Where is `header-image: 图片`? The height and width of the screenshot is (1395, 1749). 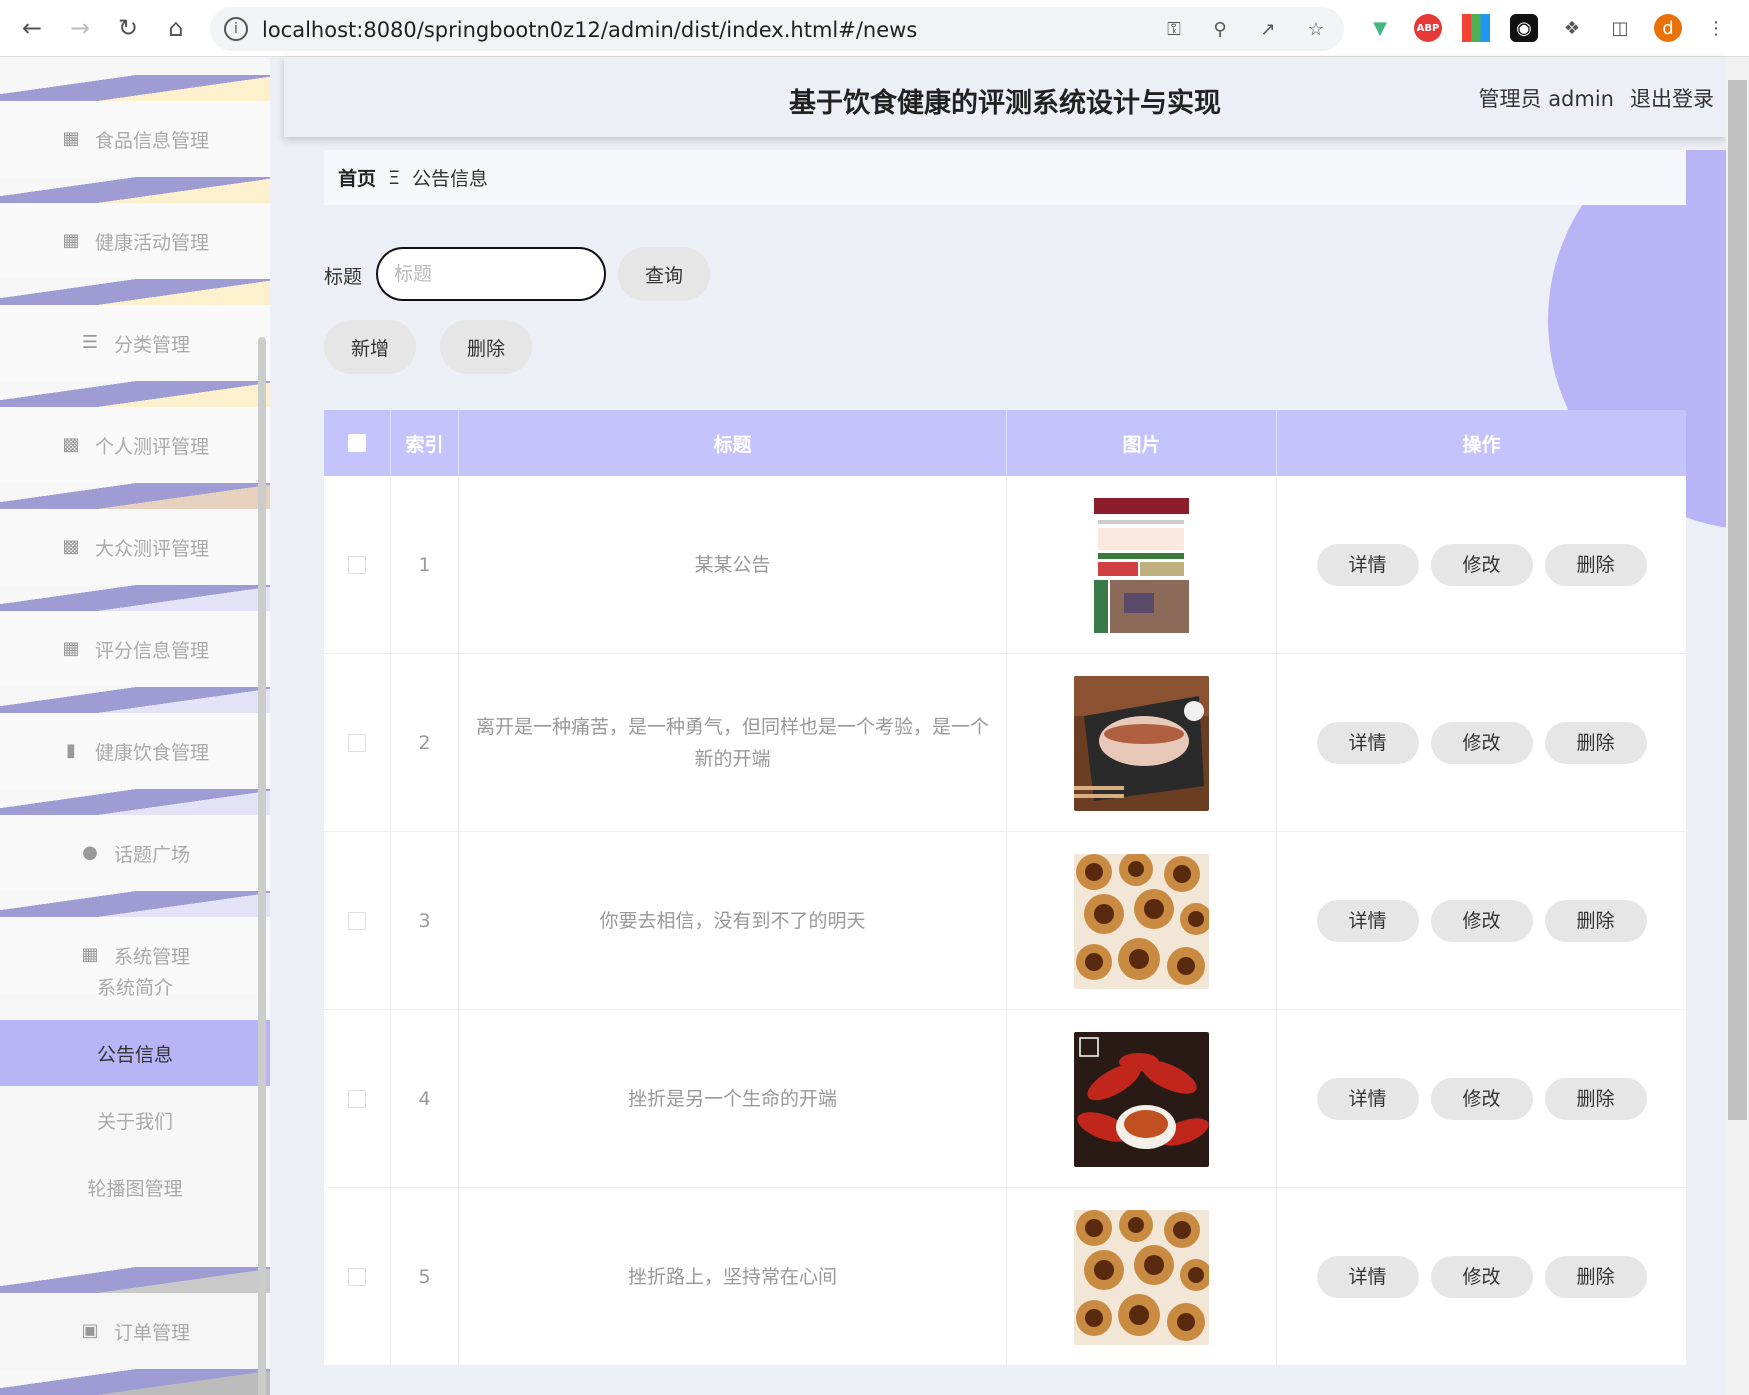
header-image: 图片 is located at coordinates (1142, 443).